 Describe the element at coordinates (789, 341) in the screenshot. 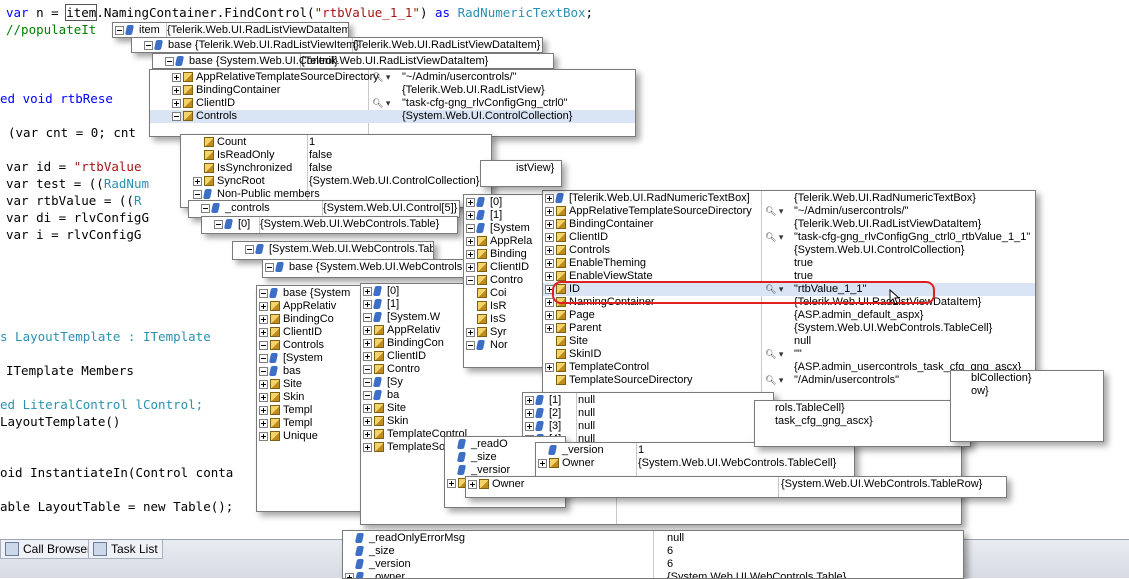

I see `datatip-row: Site null` at that location.